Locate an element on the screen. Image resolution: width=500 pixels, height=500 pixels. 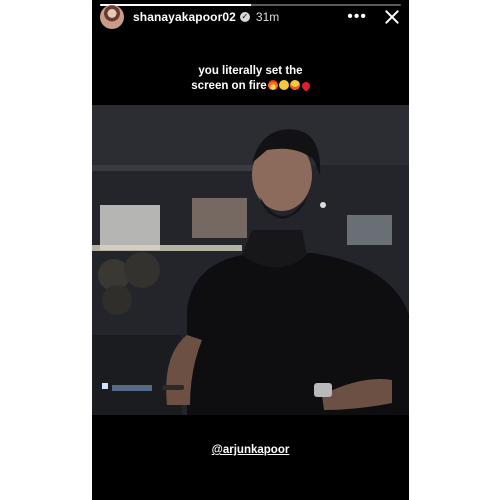
red-heart-emoji-icon is located at coordinates (306, 86).